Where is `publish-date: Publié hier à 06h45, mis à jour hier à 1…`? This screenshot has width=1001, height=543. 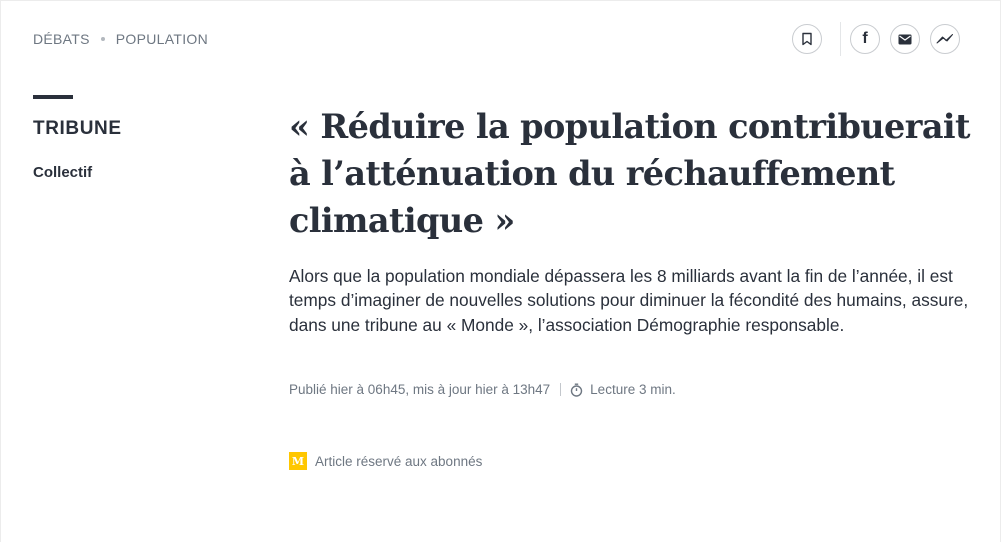
publish-date: Publié hier à 06h45, mis à jour hier à 1… is located at coordinates (420, 389).